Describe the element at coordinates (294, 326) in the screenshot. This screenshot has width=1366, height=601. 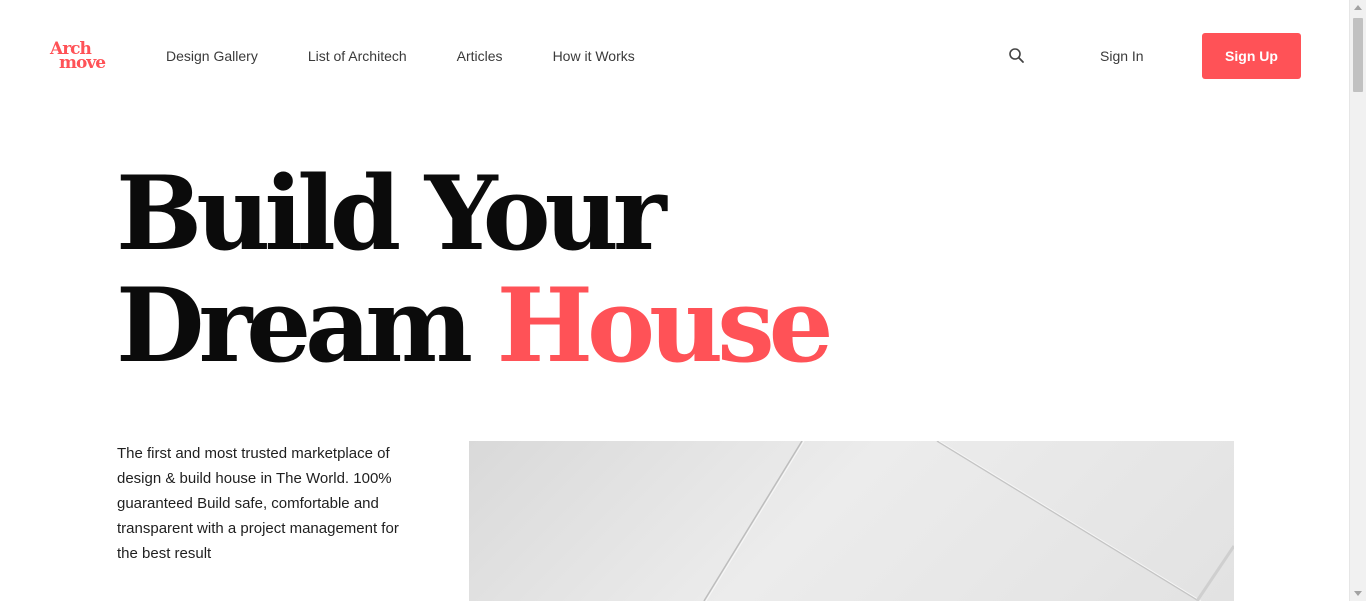
I see `hero-title-dream: Dream` at that location.